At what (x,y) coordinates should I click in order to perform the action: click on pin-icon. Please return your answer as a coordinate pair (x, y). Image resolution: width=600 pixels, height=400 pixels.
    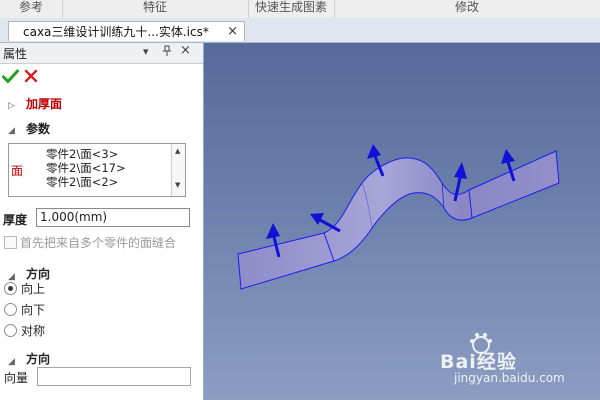
    Looking at the image, I should click on (167, 52).